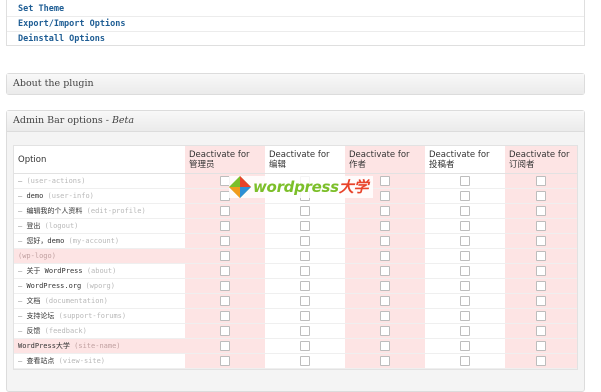 This screenshot has height=392, width=601. I want to click on option-name: 登出, so click(33, 226).